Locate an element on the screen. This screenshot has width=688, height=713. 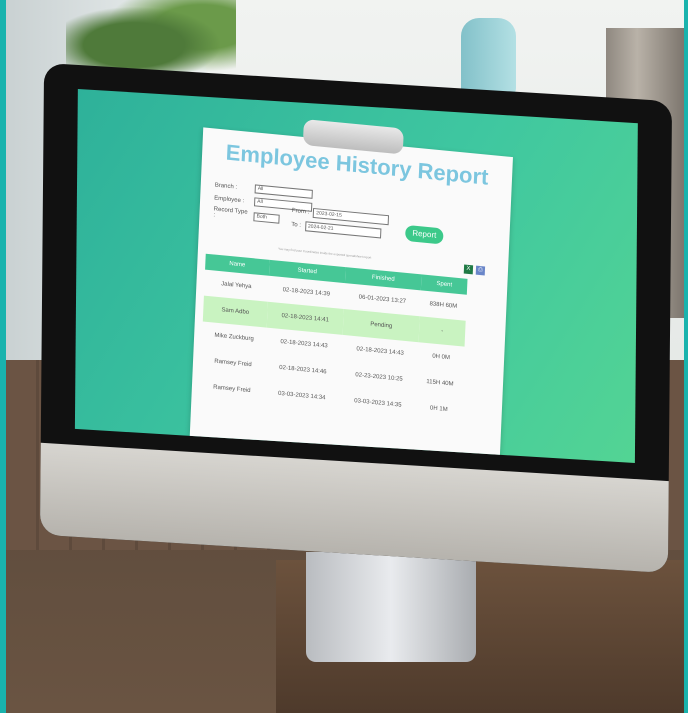
excel-icon: X is located at coordinates (468, 269).